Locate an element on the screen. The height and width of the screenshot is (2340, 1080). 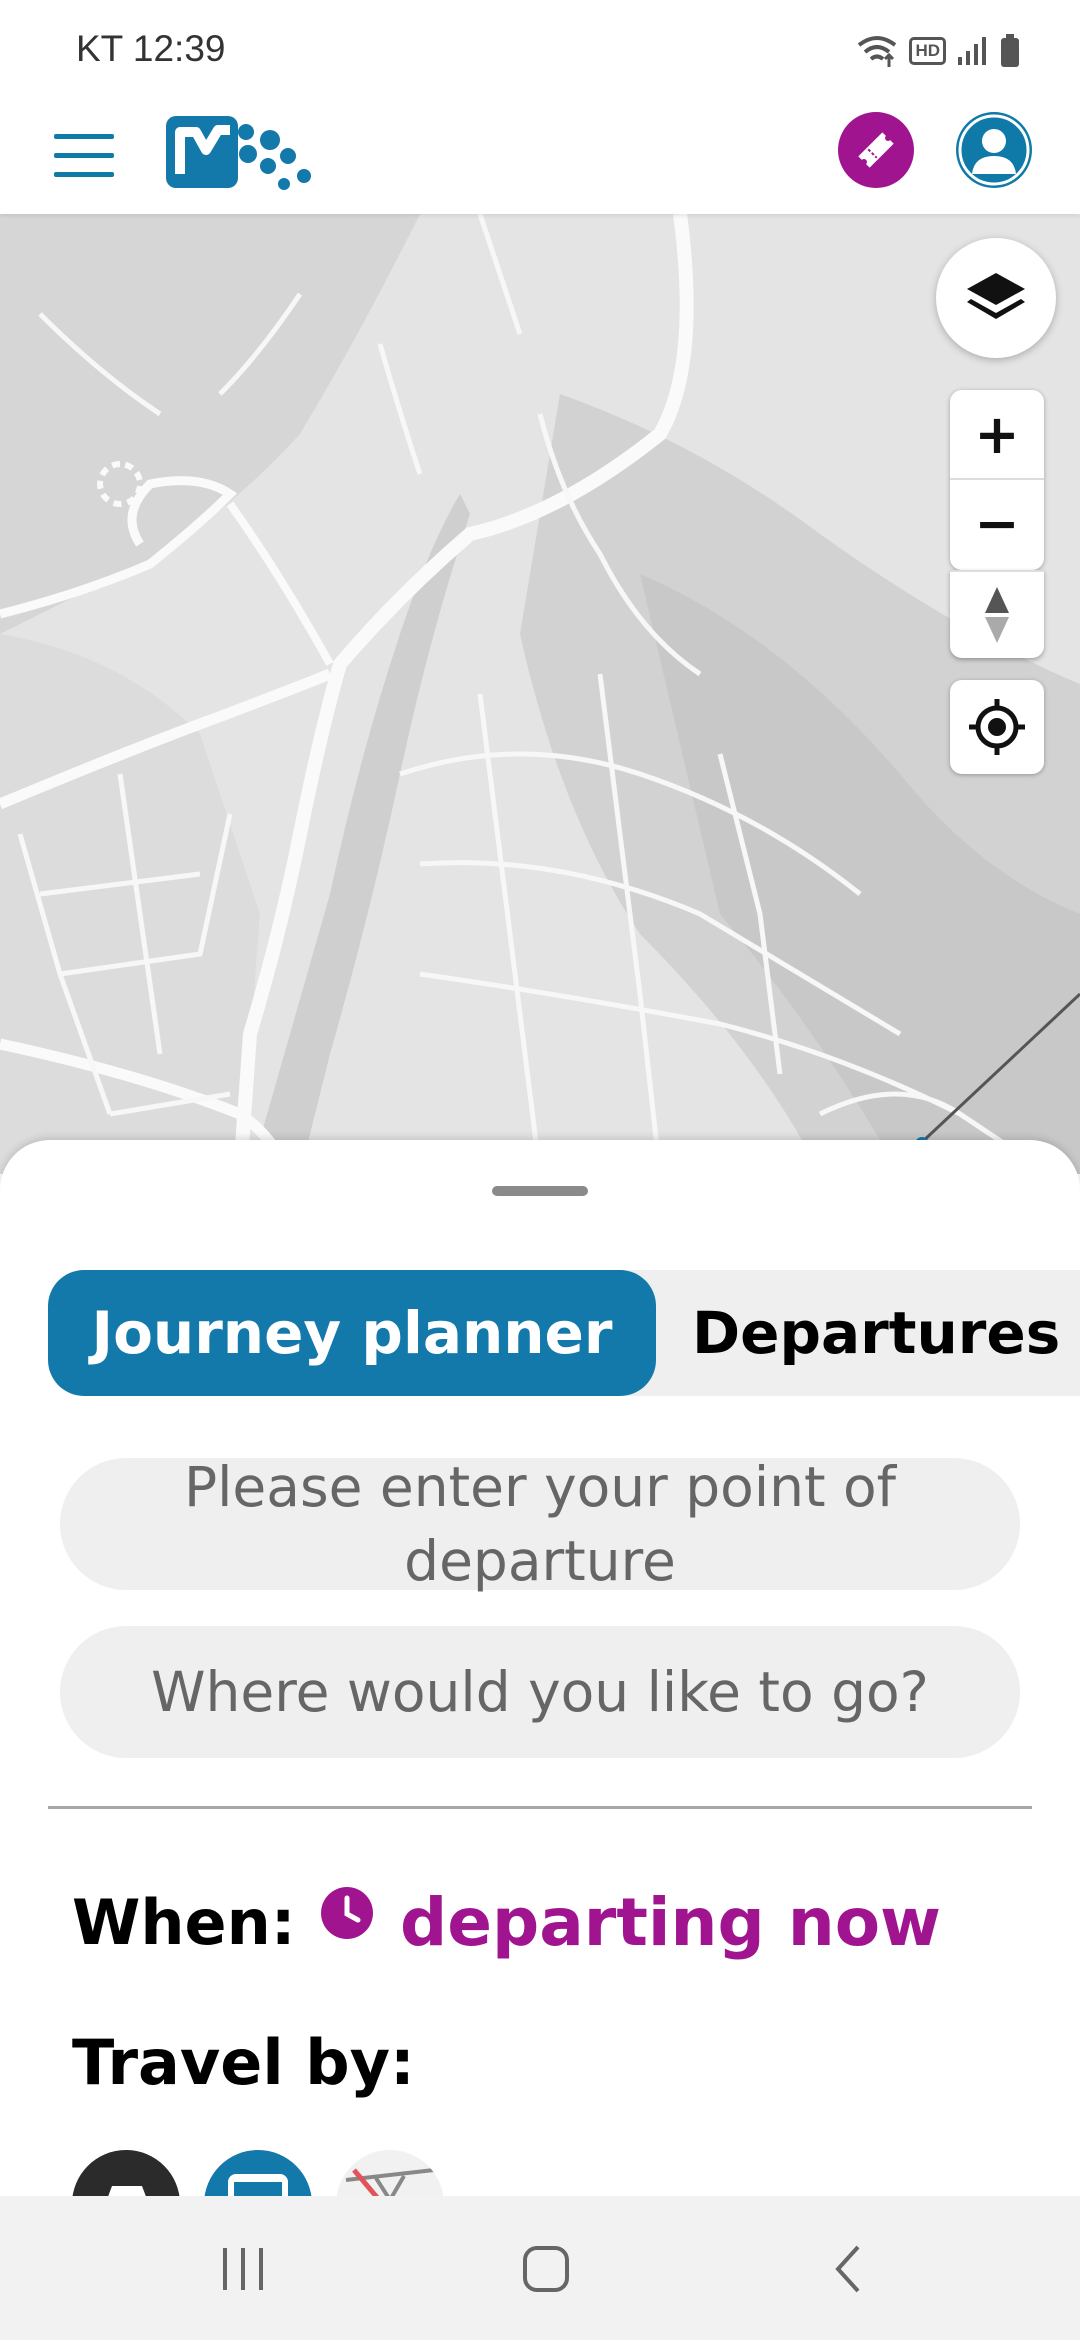
my-location-icon is located at coordinates (997, 727).